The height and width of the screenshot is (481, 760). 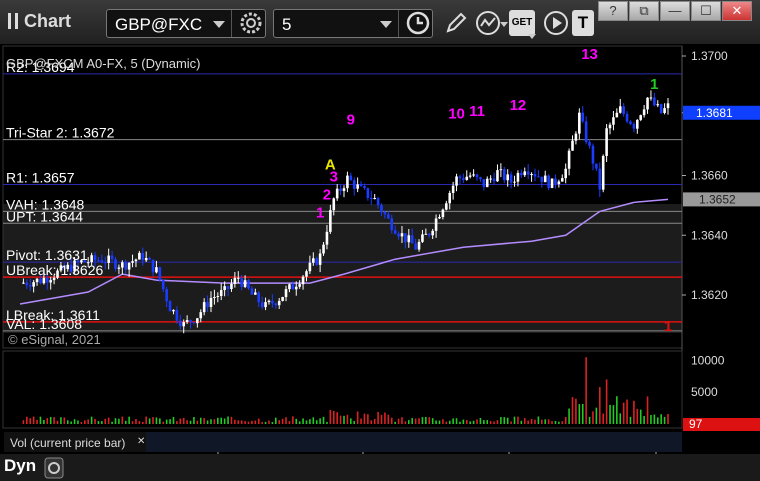 I want to click on study-annotation: 12, so click(x=518, y=105).